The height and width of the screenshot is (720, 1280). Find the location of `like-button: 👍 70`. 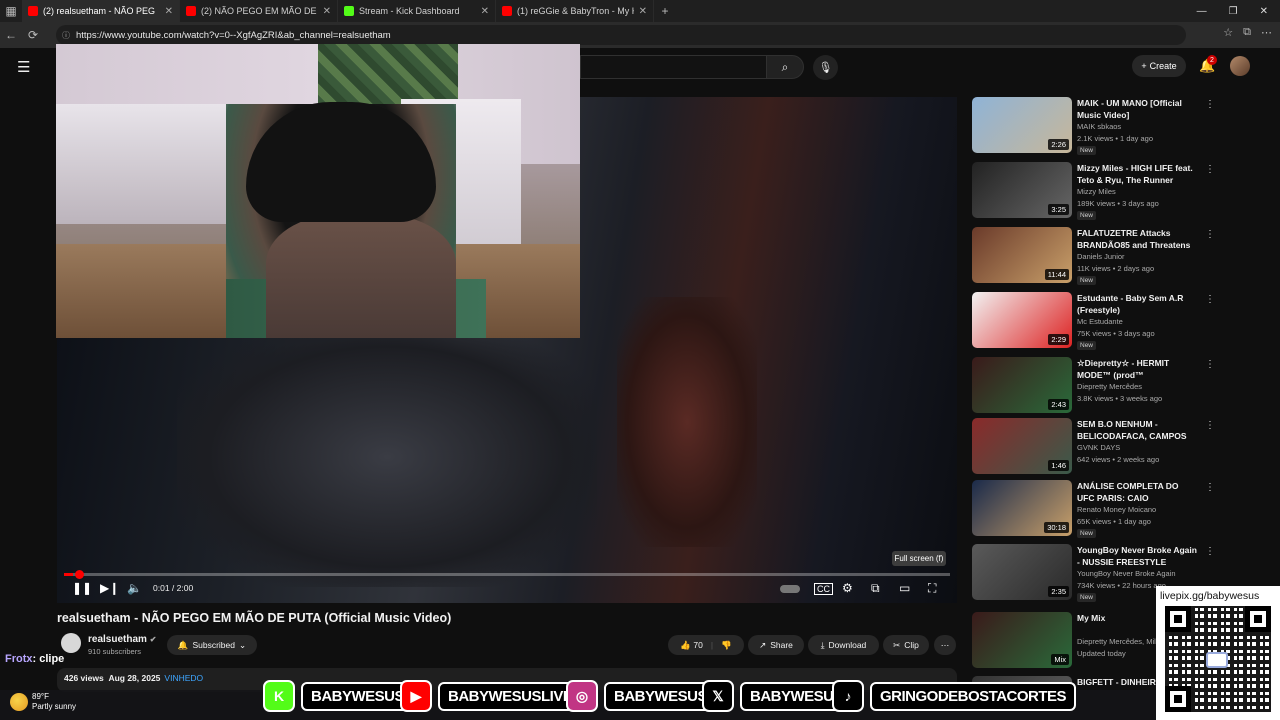

like-button: 👍 70 is located at coordinates (691, 645).